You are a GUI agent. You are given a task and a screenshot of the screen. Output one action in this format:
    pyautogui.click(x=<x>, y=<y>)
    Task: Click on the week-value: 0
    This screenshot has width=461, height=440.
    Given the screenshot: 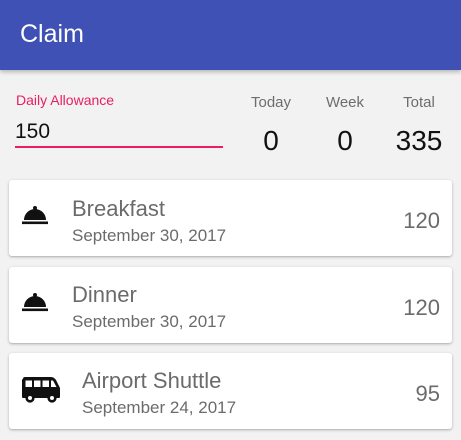 What is the action you would take?
    pyautogui.click(x=345, y=140)
    